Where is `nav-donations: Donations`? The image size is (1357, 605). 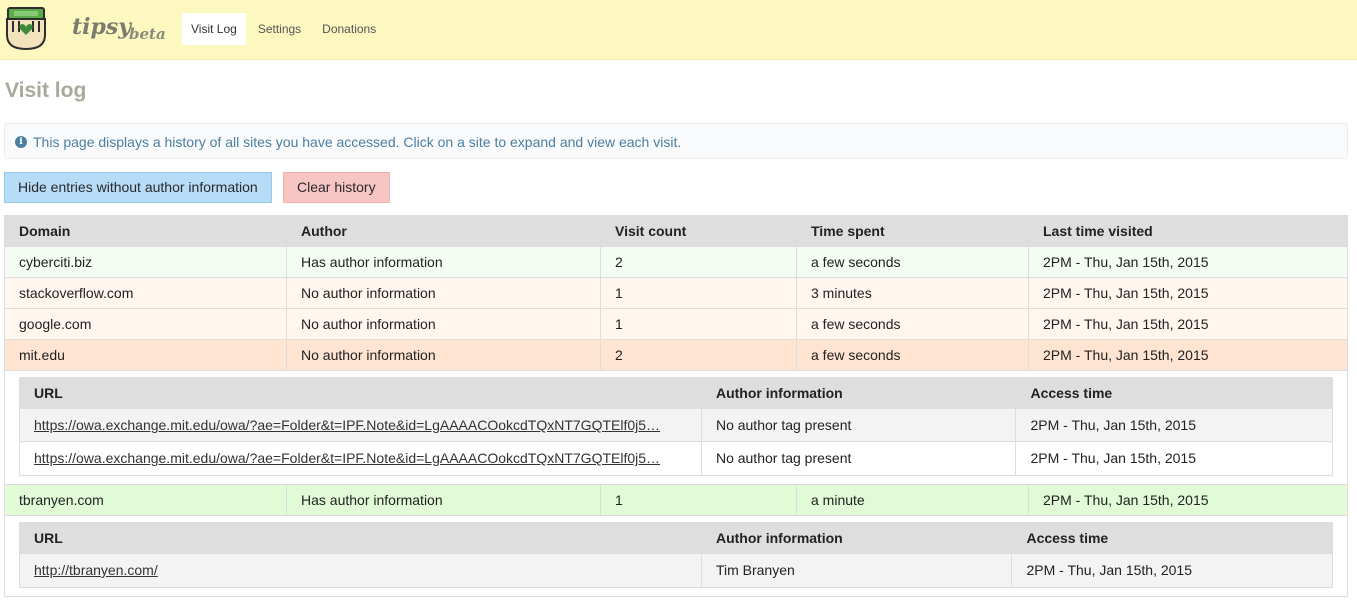 nav-donations: Donations is located at coordinates (349, 29).